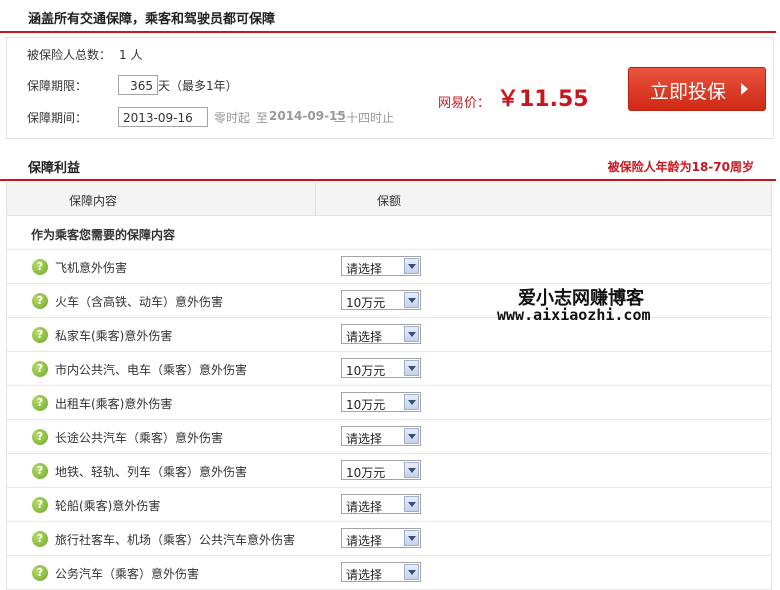 This screenshot has height=590, width=780. What do you see at coordinates (388, 163) in the screenshot?
I see `benefits-section-header: 保障利益 被保险人年龄为18-70周岁` at bounding box center [388, 163].